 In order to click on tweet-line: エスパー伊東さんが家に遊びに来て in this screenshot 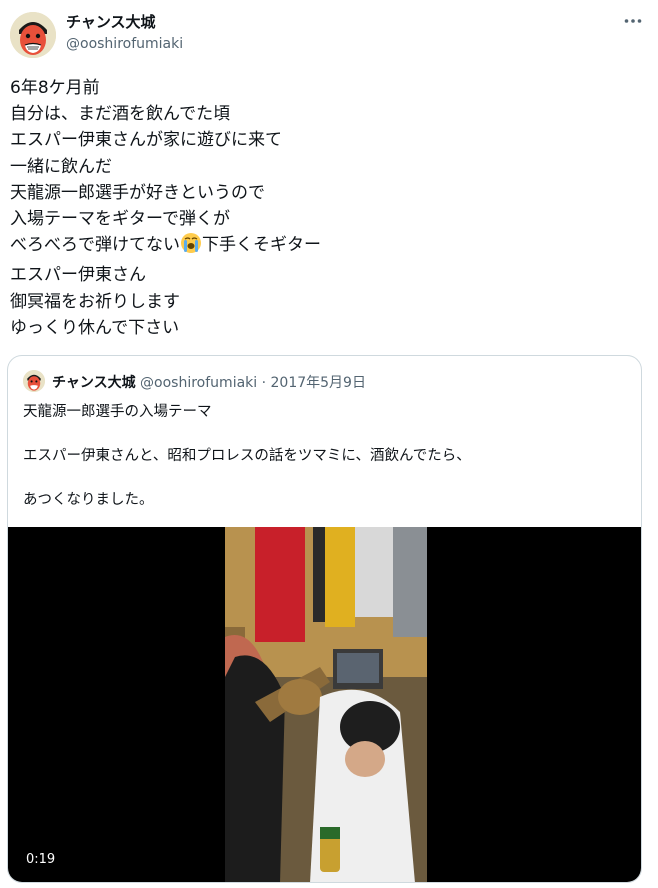, I will do `click(146, 140)`.